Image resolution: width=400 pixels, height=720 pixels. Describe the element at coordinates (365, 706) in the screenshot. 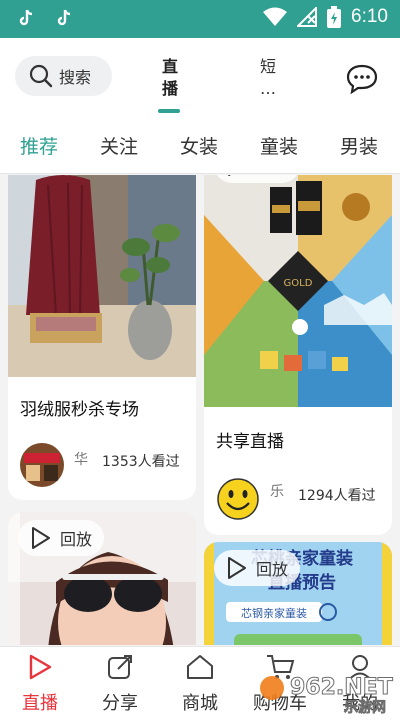

I see `watermark-sub: 乐游网` at that location.